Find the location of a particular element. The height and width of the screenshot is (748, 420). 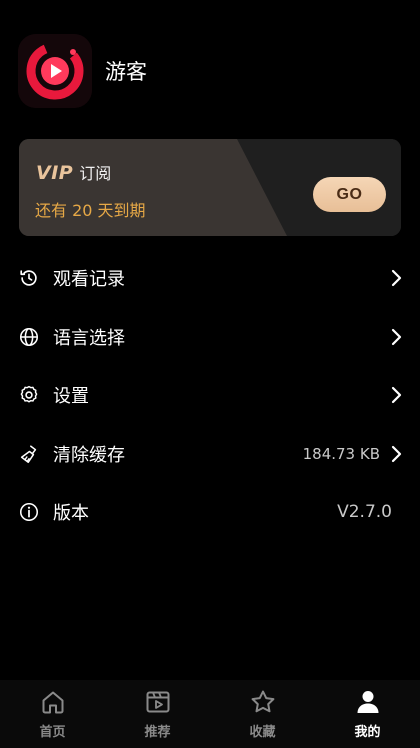

tab-label: 收藏 is located at coordinates (262, 732).